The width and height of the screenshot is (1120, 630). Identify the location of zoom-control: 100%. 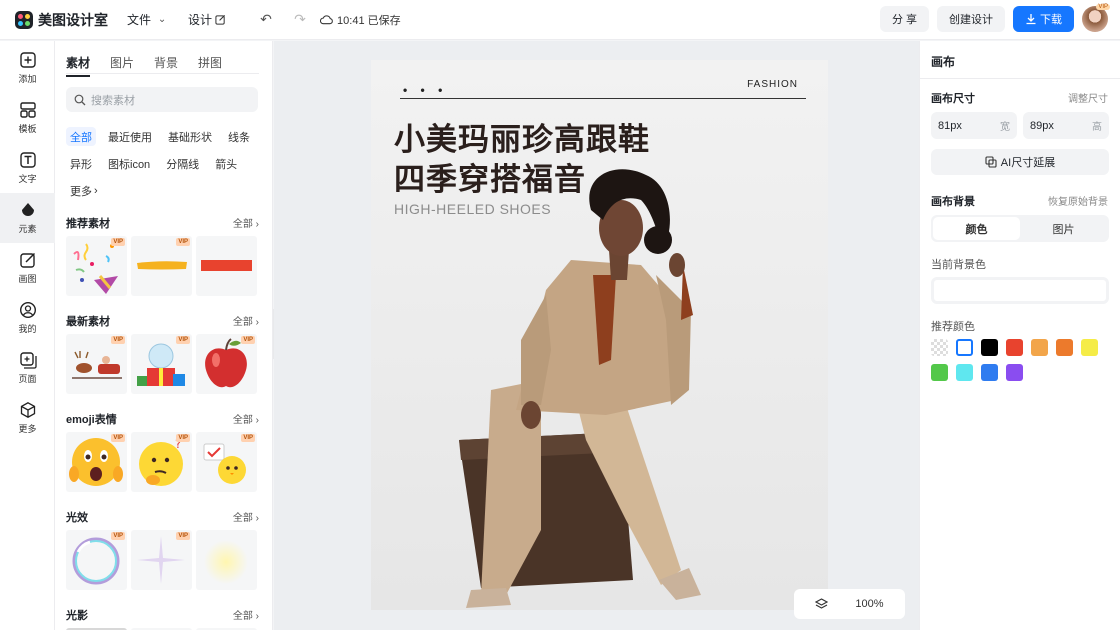
(849, 604).